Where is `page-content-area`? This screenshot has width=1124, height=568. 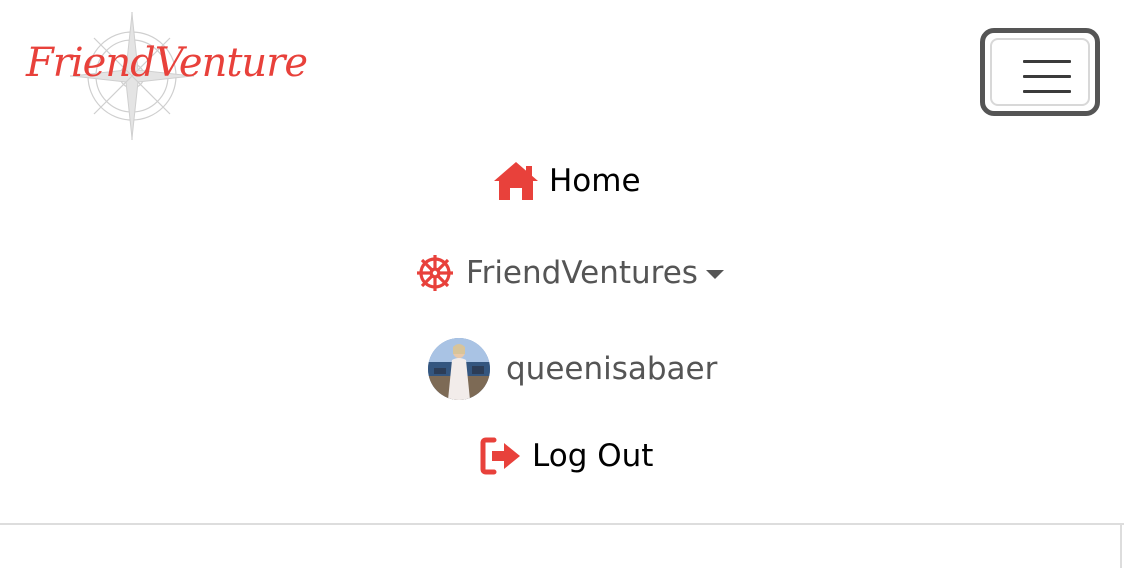 page-content-area is located at coordinates (561, 546).